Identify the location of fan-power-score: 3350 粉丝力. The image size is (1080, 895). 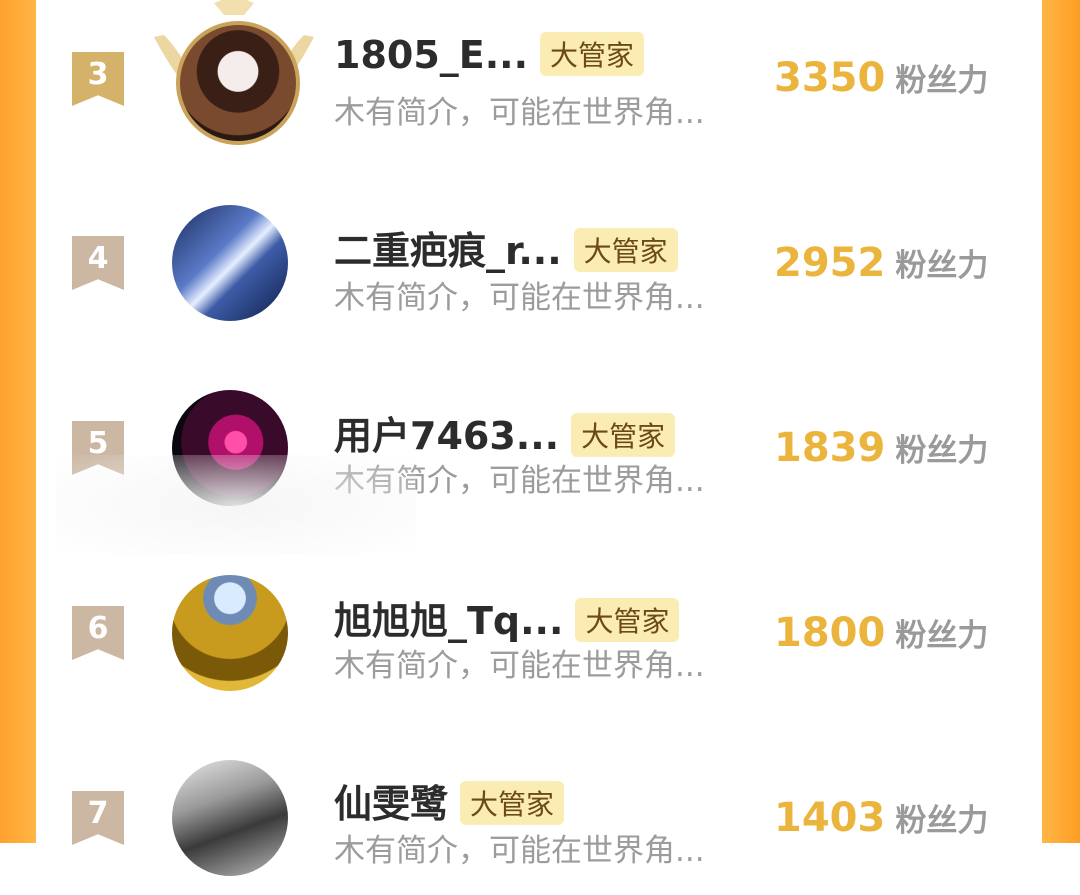
(881, 78).